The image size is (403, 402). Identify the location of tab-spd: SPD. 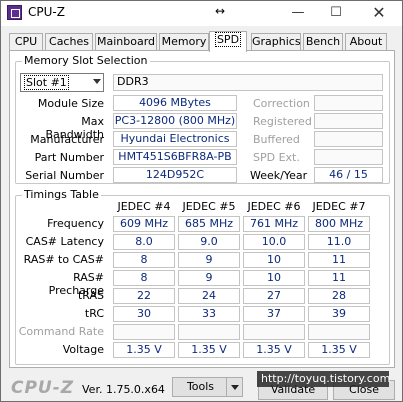
(228, 41).